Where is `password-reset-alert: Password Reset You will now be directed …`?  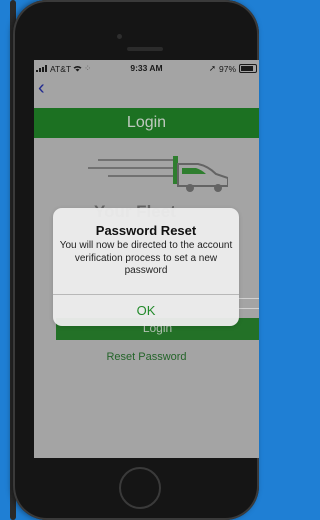 password-reset-alert: Password Reset You will now be directed … is located at coordinates (146, 267).